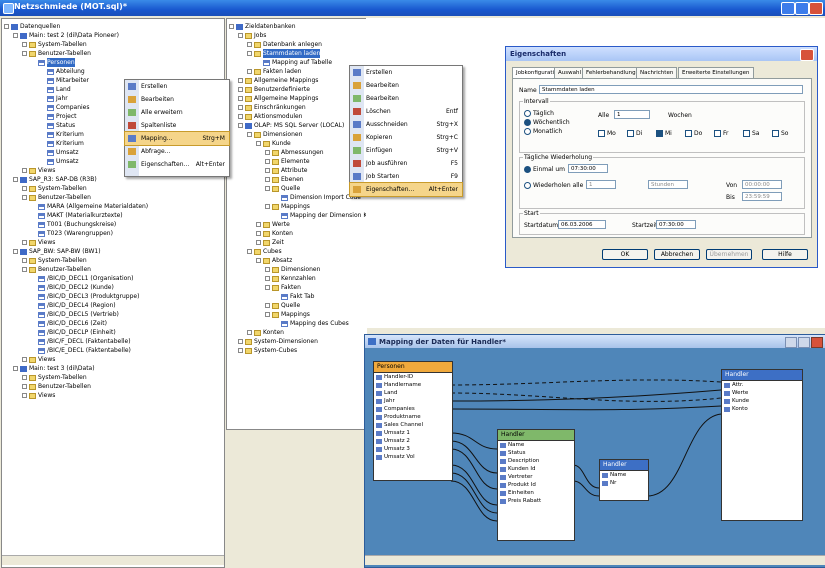  Describe the element at coordinates (76, 71) in the screenshot. I see `tree-item-abteilung: Abteilung` at that location.